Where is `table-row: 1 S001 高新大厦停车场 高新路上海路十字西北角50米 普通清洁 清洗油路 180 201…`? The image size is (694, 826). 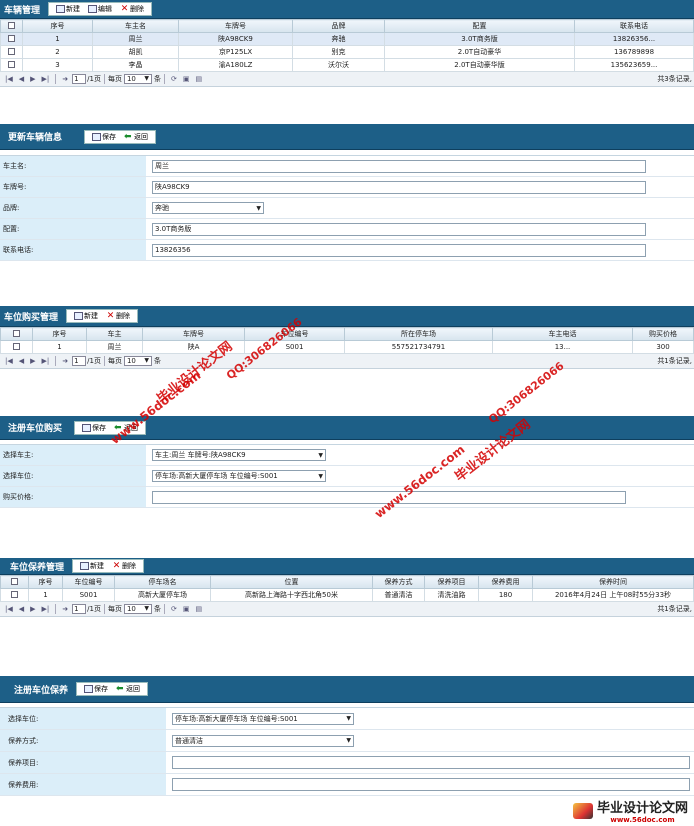 table-row: 1 S001 高新大厦停车场 高新路上海路十字西北角50米 普通清洁 清洗油路 180 201… is located at coordinates (347, 595).